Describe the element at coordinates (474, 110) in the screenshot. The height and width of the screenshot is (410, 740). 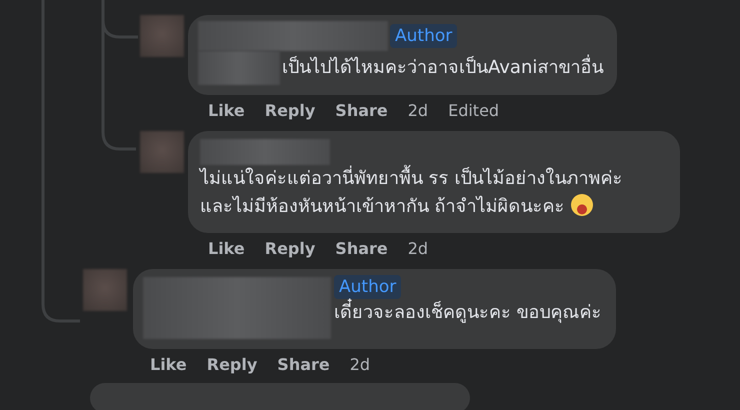
I see `edited-label: Edited` at that location.